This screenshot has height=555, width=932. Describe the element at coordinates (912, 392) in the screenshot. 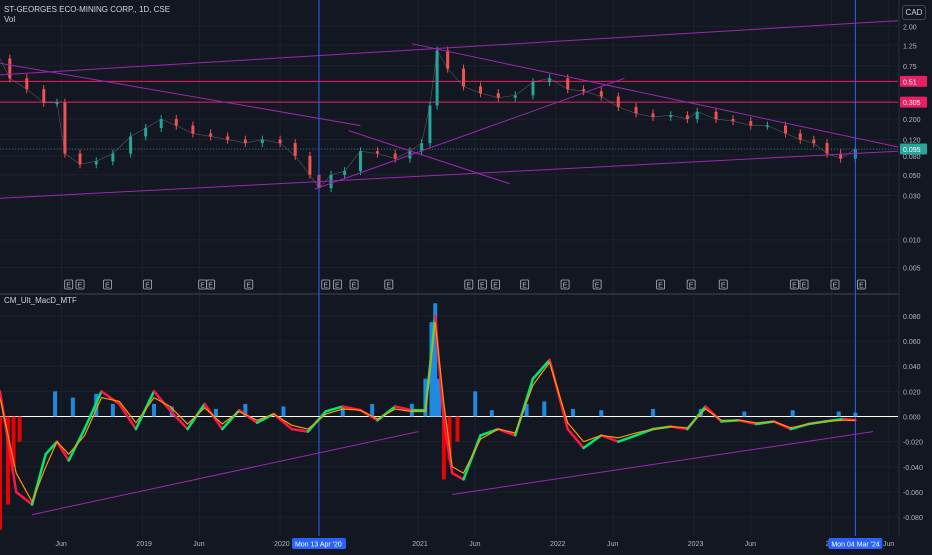

I see `indicator-axis-tick: 0.020` at that location.